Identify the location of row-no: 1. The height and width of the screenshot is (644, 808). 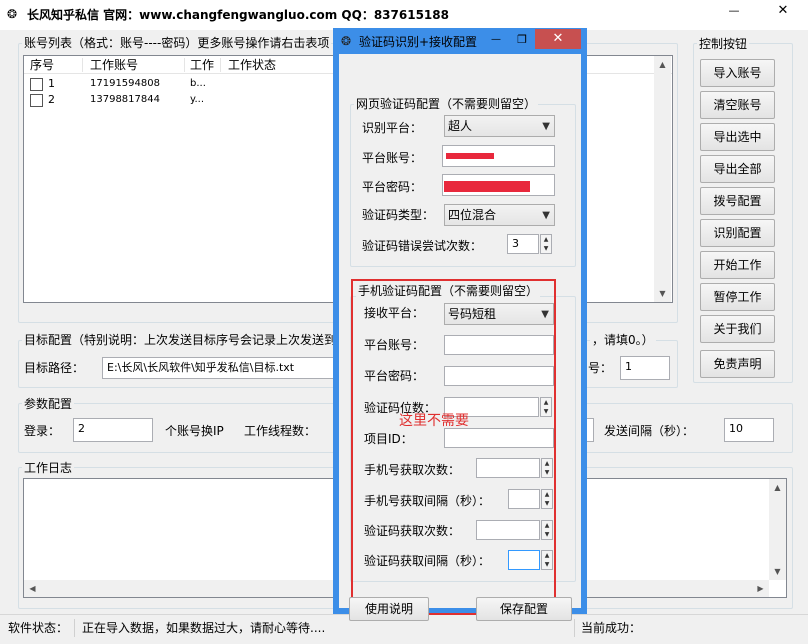
(51, 83).